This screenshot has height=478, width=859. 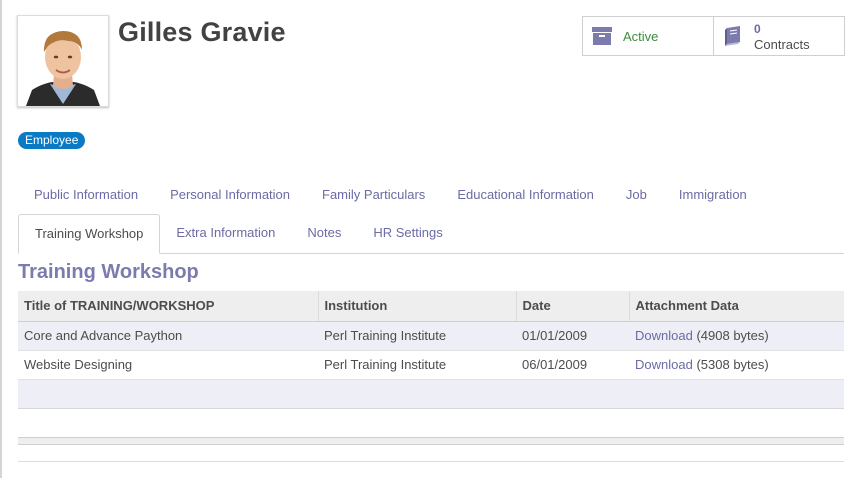 I want to click on employee-avatar, so click(x=63, y=61).